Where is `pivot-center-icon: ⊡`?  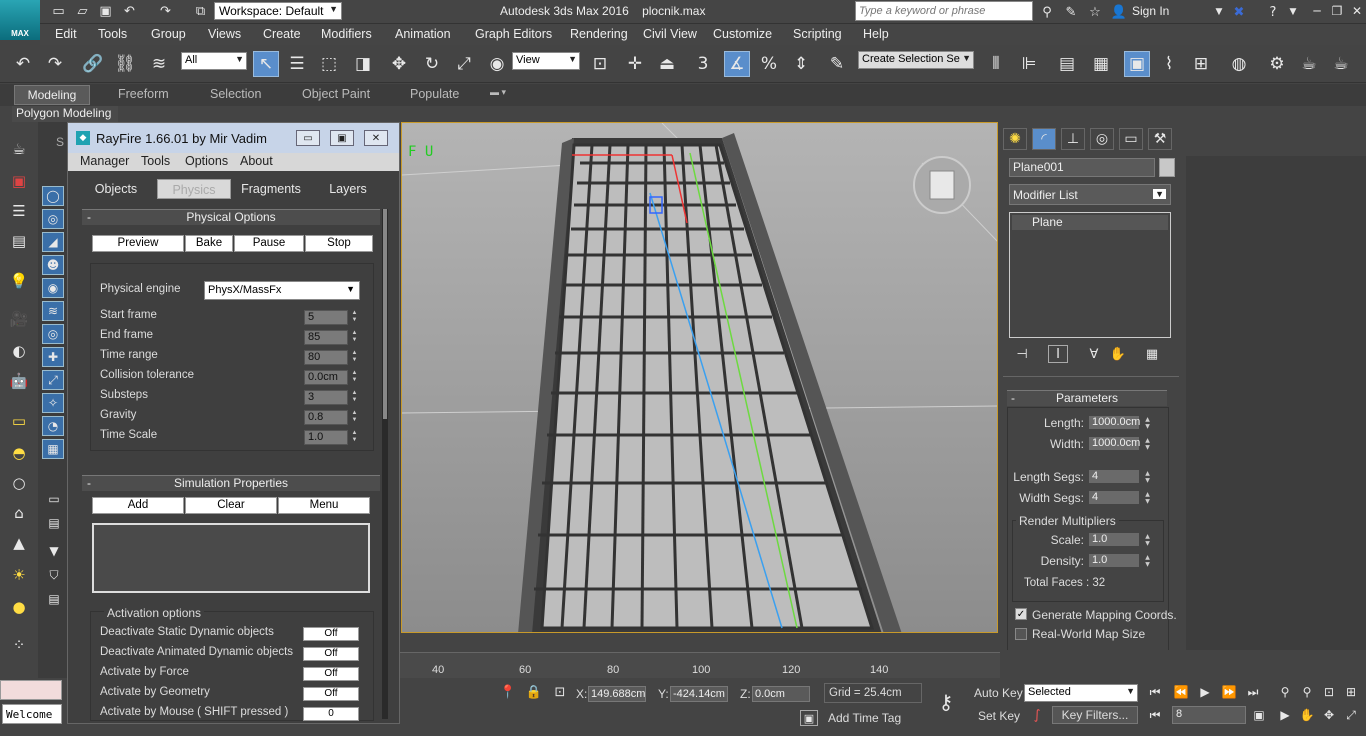
pivot-center-icon: ⊡ is located at coordinates (600, 64).